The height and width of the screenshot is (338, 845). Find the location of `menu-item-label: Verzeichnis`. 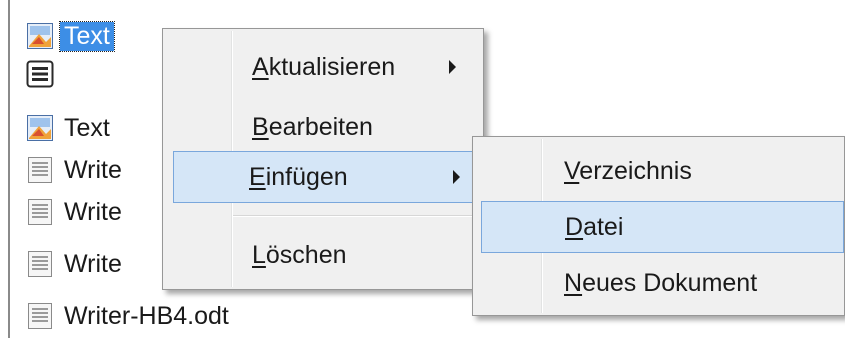

menu-item-label: Verzeichnis is located at coordinates (628, 170).